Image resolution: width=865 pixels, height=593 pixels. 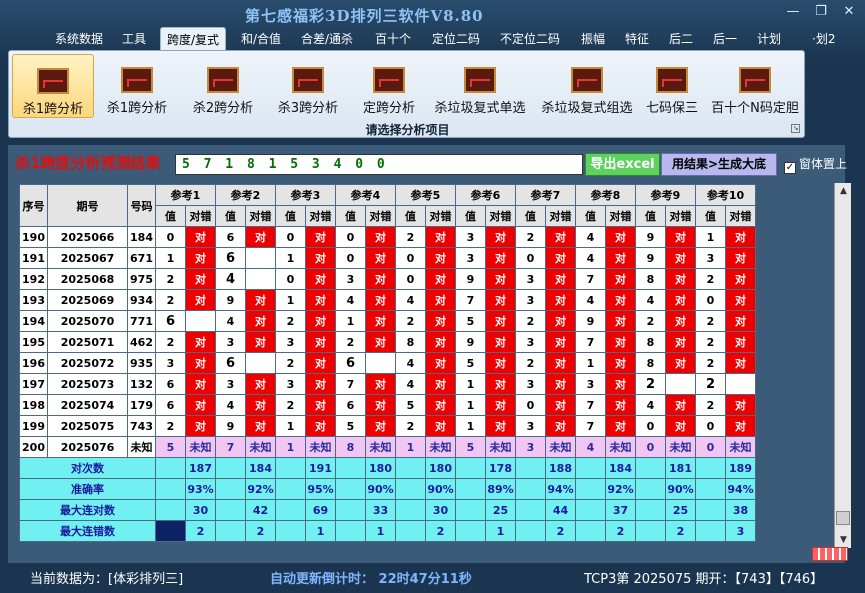 I want to click on scroll-thumb, so click(x=843, y=518).